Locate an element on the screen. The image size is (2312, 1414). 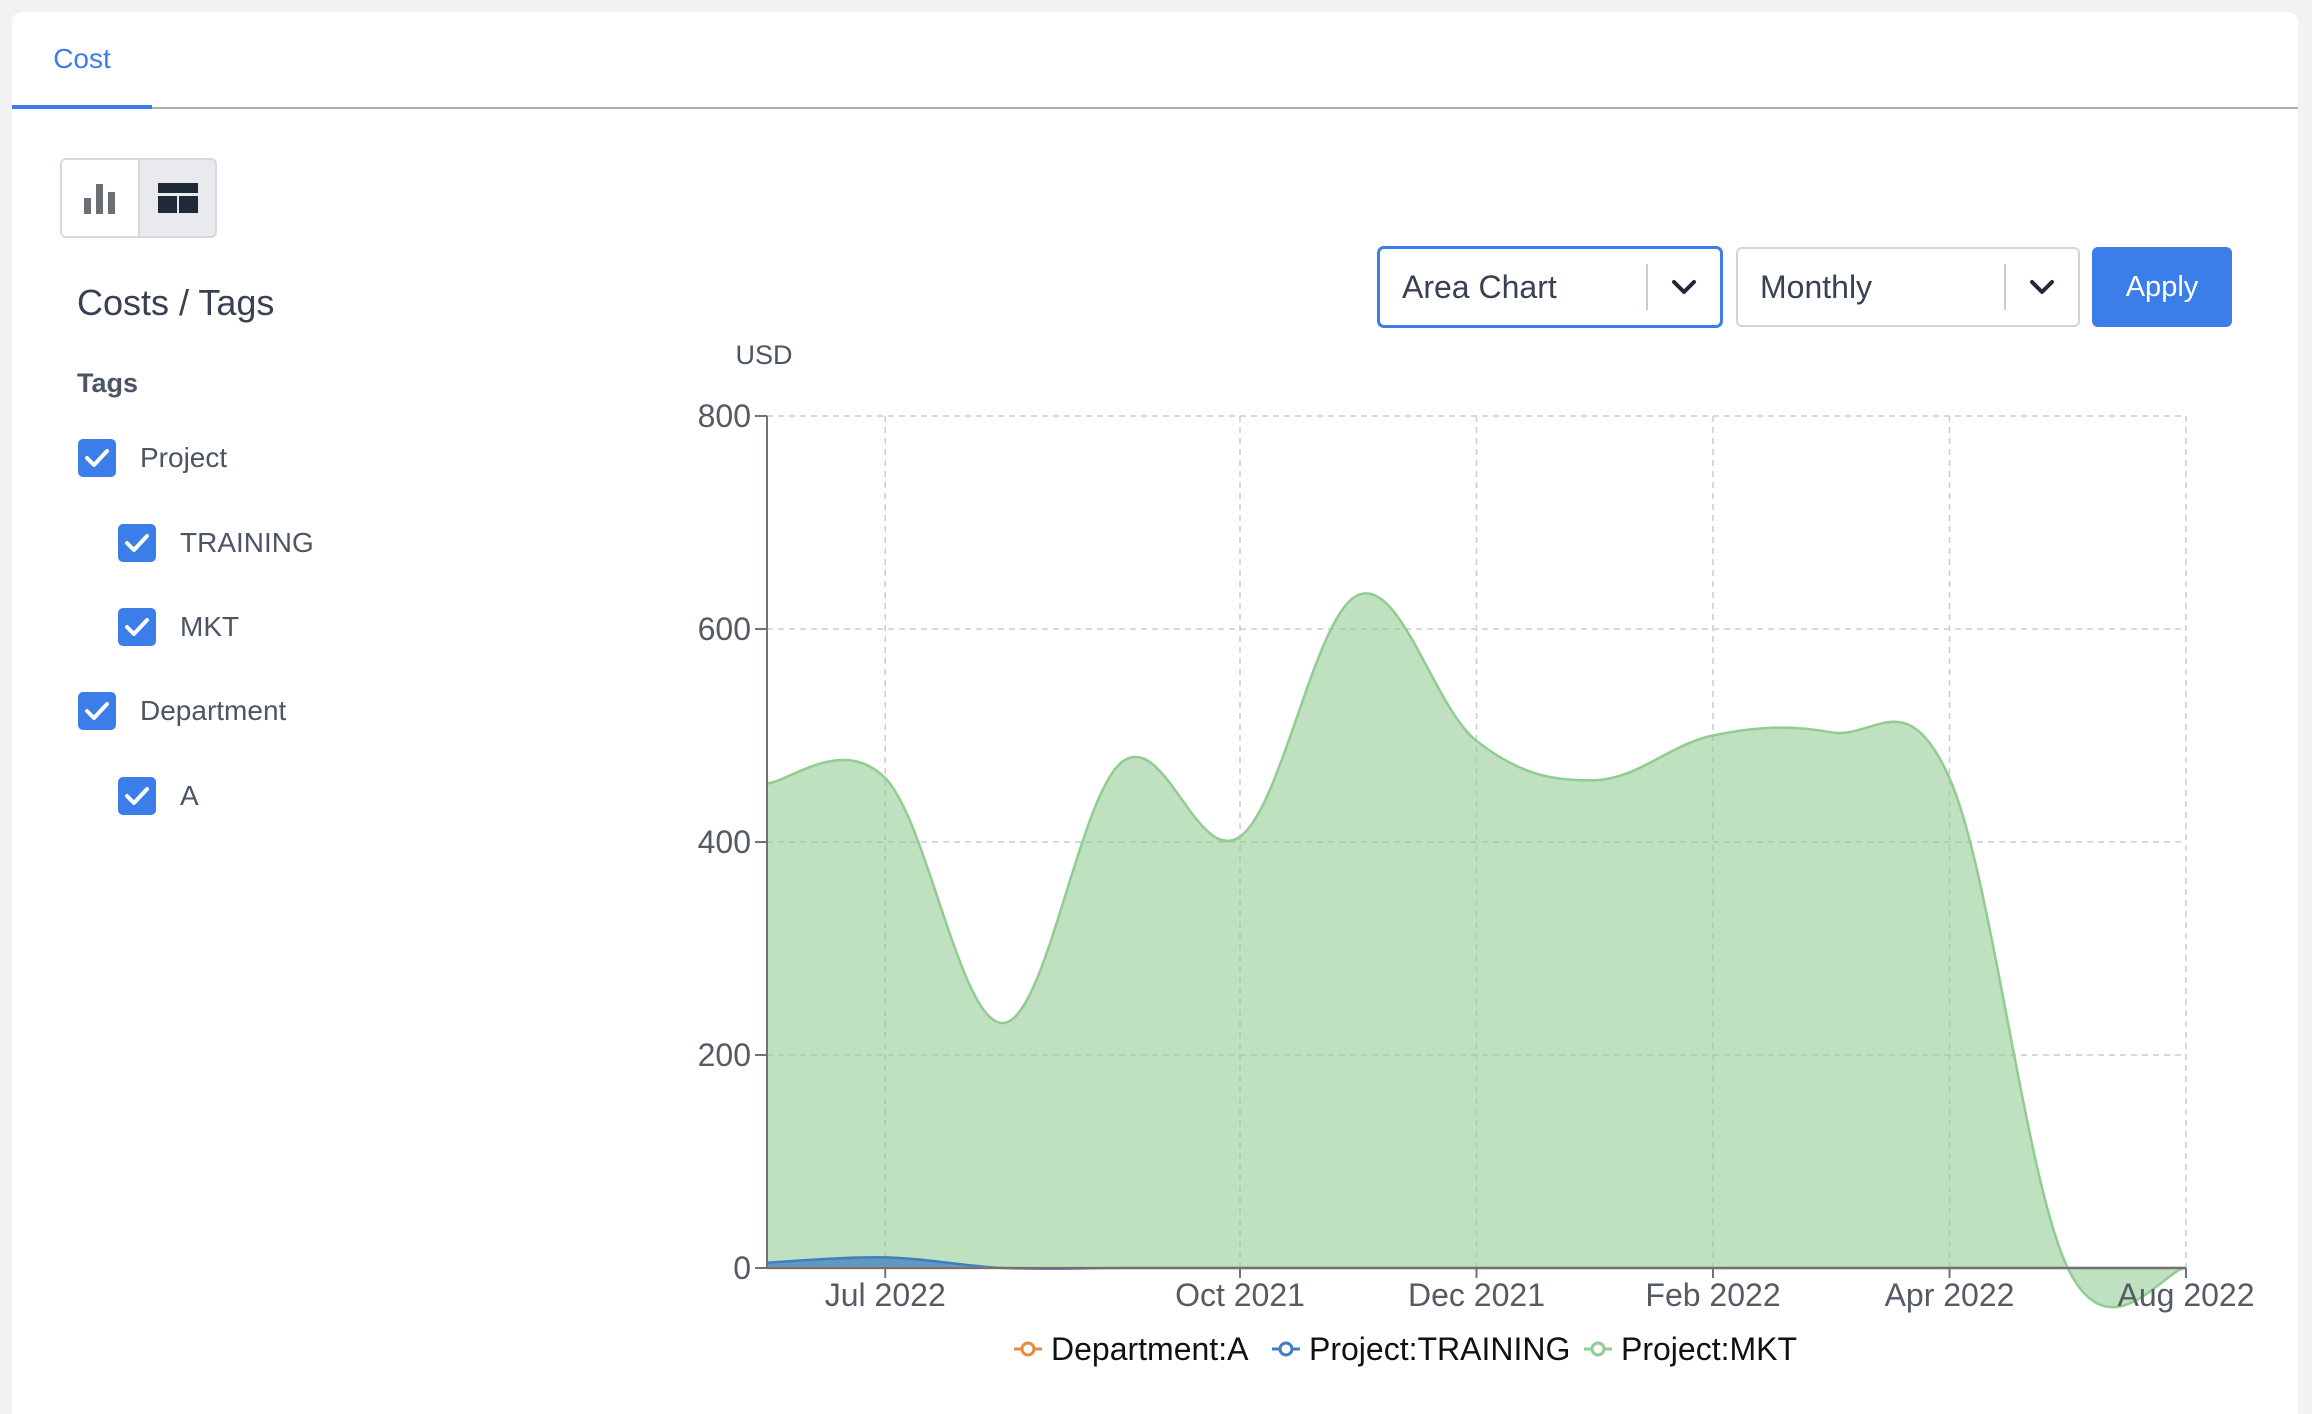
x-tick-label: Jul 2022 is located at coordinates (885, 1295).